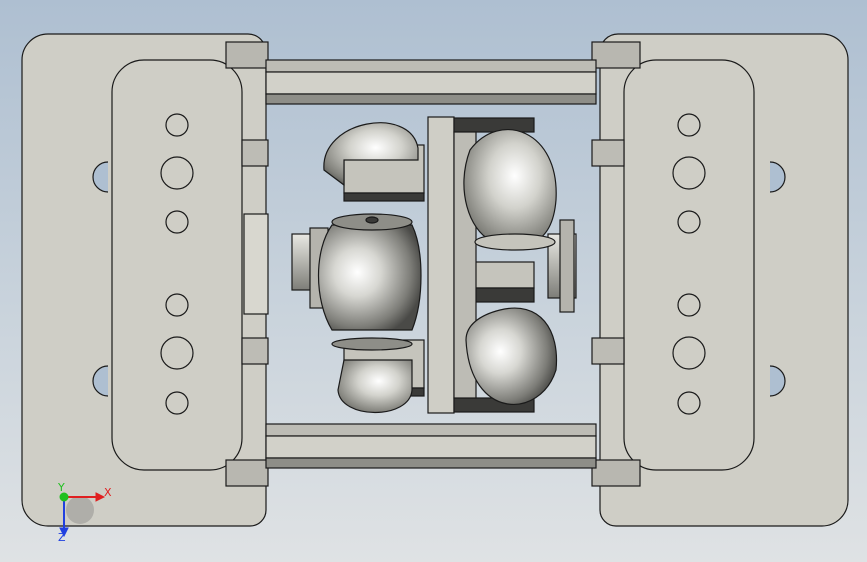 Image resolution: width=867 pixels, height=562 pixels. What do you see at coordinates (62, 537) in the screenshot?
I see `z-axis-label: Z` at bounding box center [62, 537].